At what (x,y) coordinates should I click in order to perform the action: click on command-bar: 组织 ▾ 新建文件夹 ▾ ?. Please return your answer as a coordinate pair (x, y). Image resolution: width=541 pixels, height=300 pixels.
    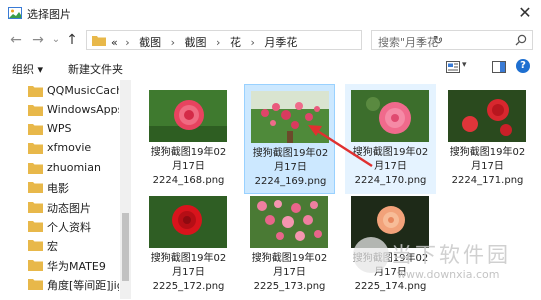
    Looking at the image, I should click on (270, 68).